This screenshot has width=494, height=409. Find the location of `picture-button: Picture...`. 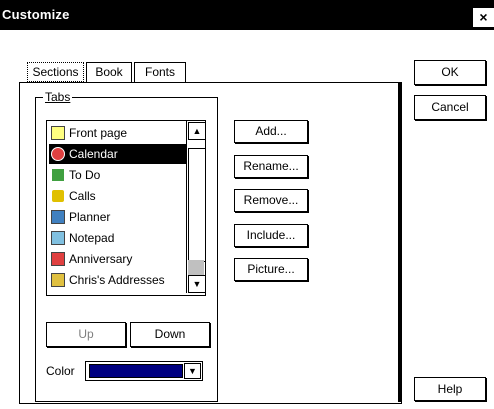

picture-button: Picture... is located at coordinates (271, 269).